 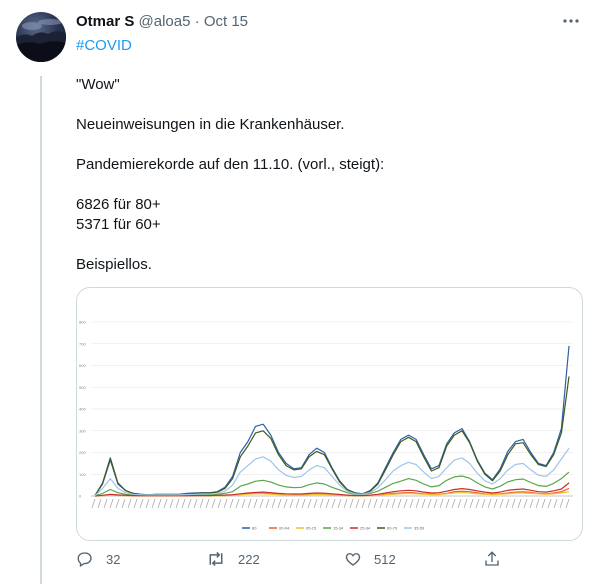 What do you see at coordinates (392, 528) in the screenshot?
I see `legend-label: 60-79` at bounding box center [392, 528].